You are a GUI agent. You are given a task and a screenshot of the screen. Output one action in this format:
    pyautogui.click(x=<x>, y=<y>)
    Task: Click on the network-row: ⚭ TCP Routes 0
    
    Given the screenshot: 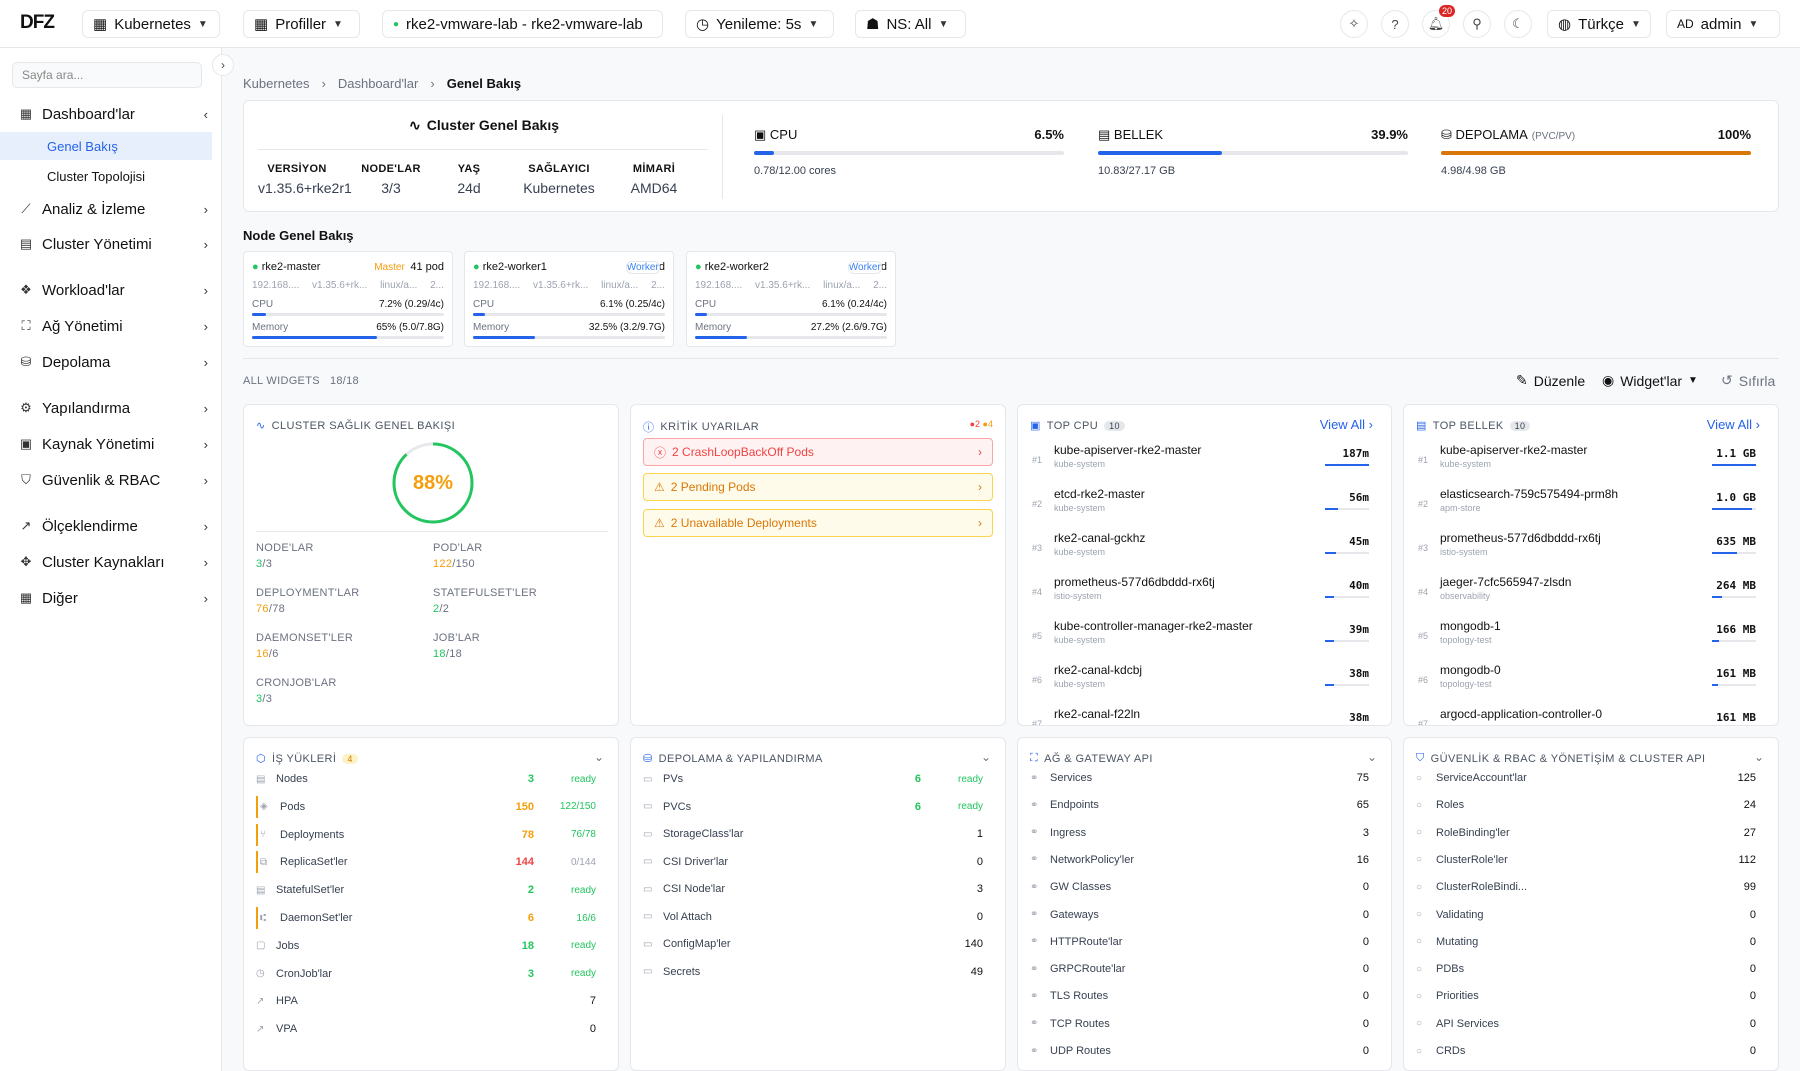 What is the action you would take?
    pyautogui.click(x=1204, y=1024)
    